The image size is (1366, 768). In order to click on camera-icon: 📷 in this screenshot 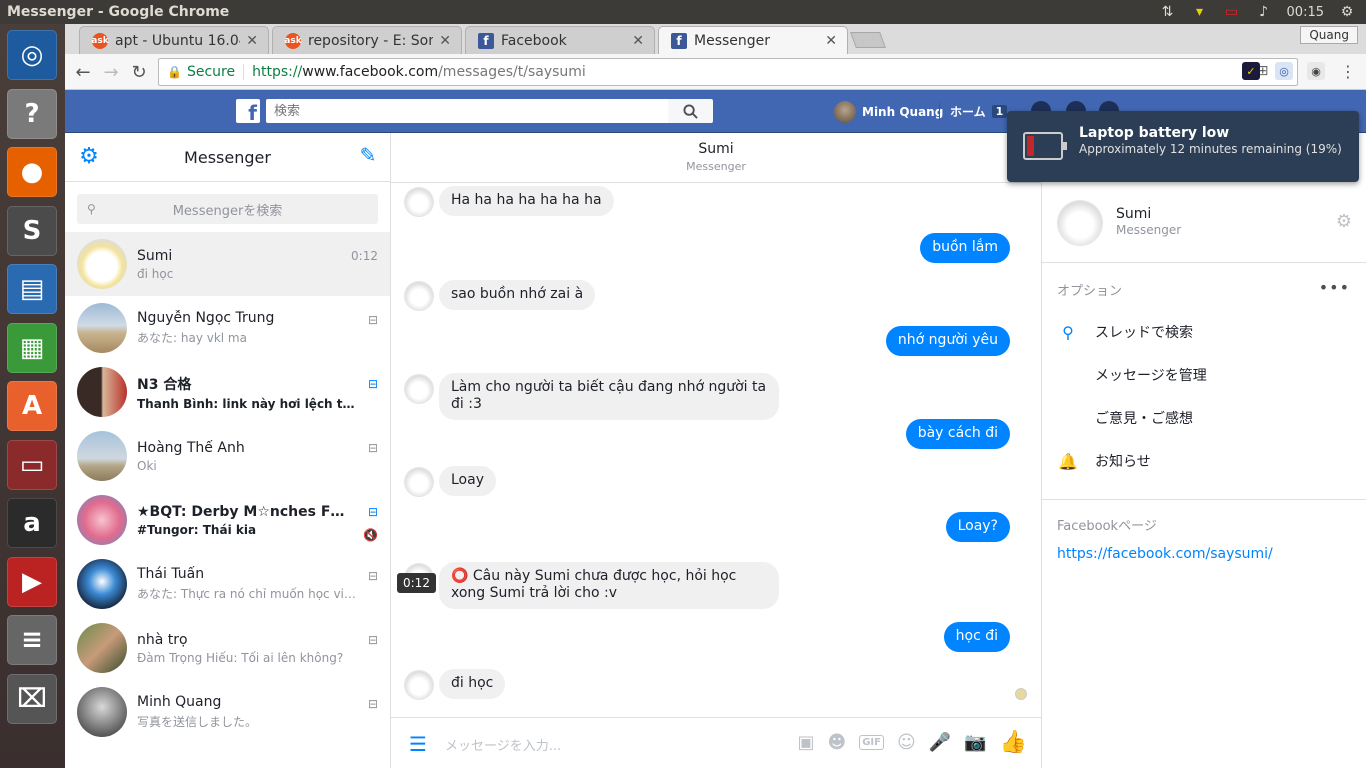, I will do `click(975, 742)`.